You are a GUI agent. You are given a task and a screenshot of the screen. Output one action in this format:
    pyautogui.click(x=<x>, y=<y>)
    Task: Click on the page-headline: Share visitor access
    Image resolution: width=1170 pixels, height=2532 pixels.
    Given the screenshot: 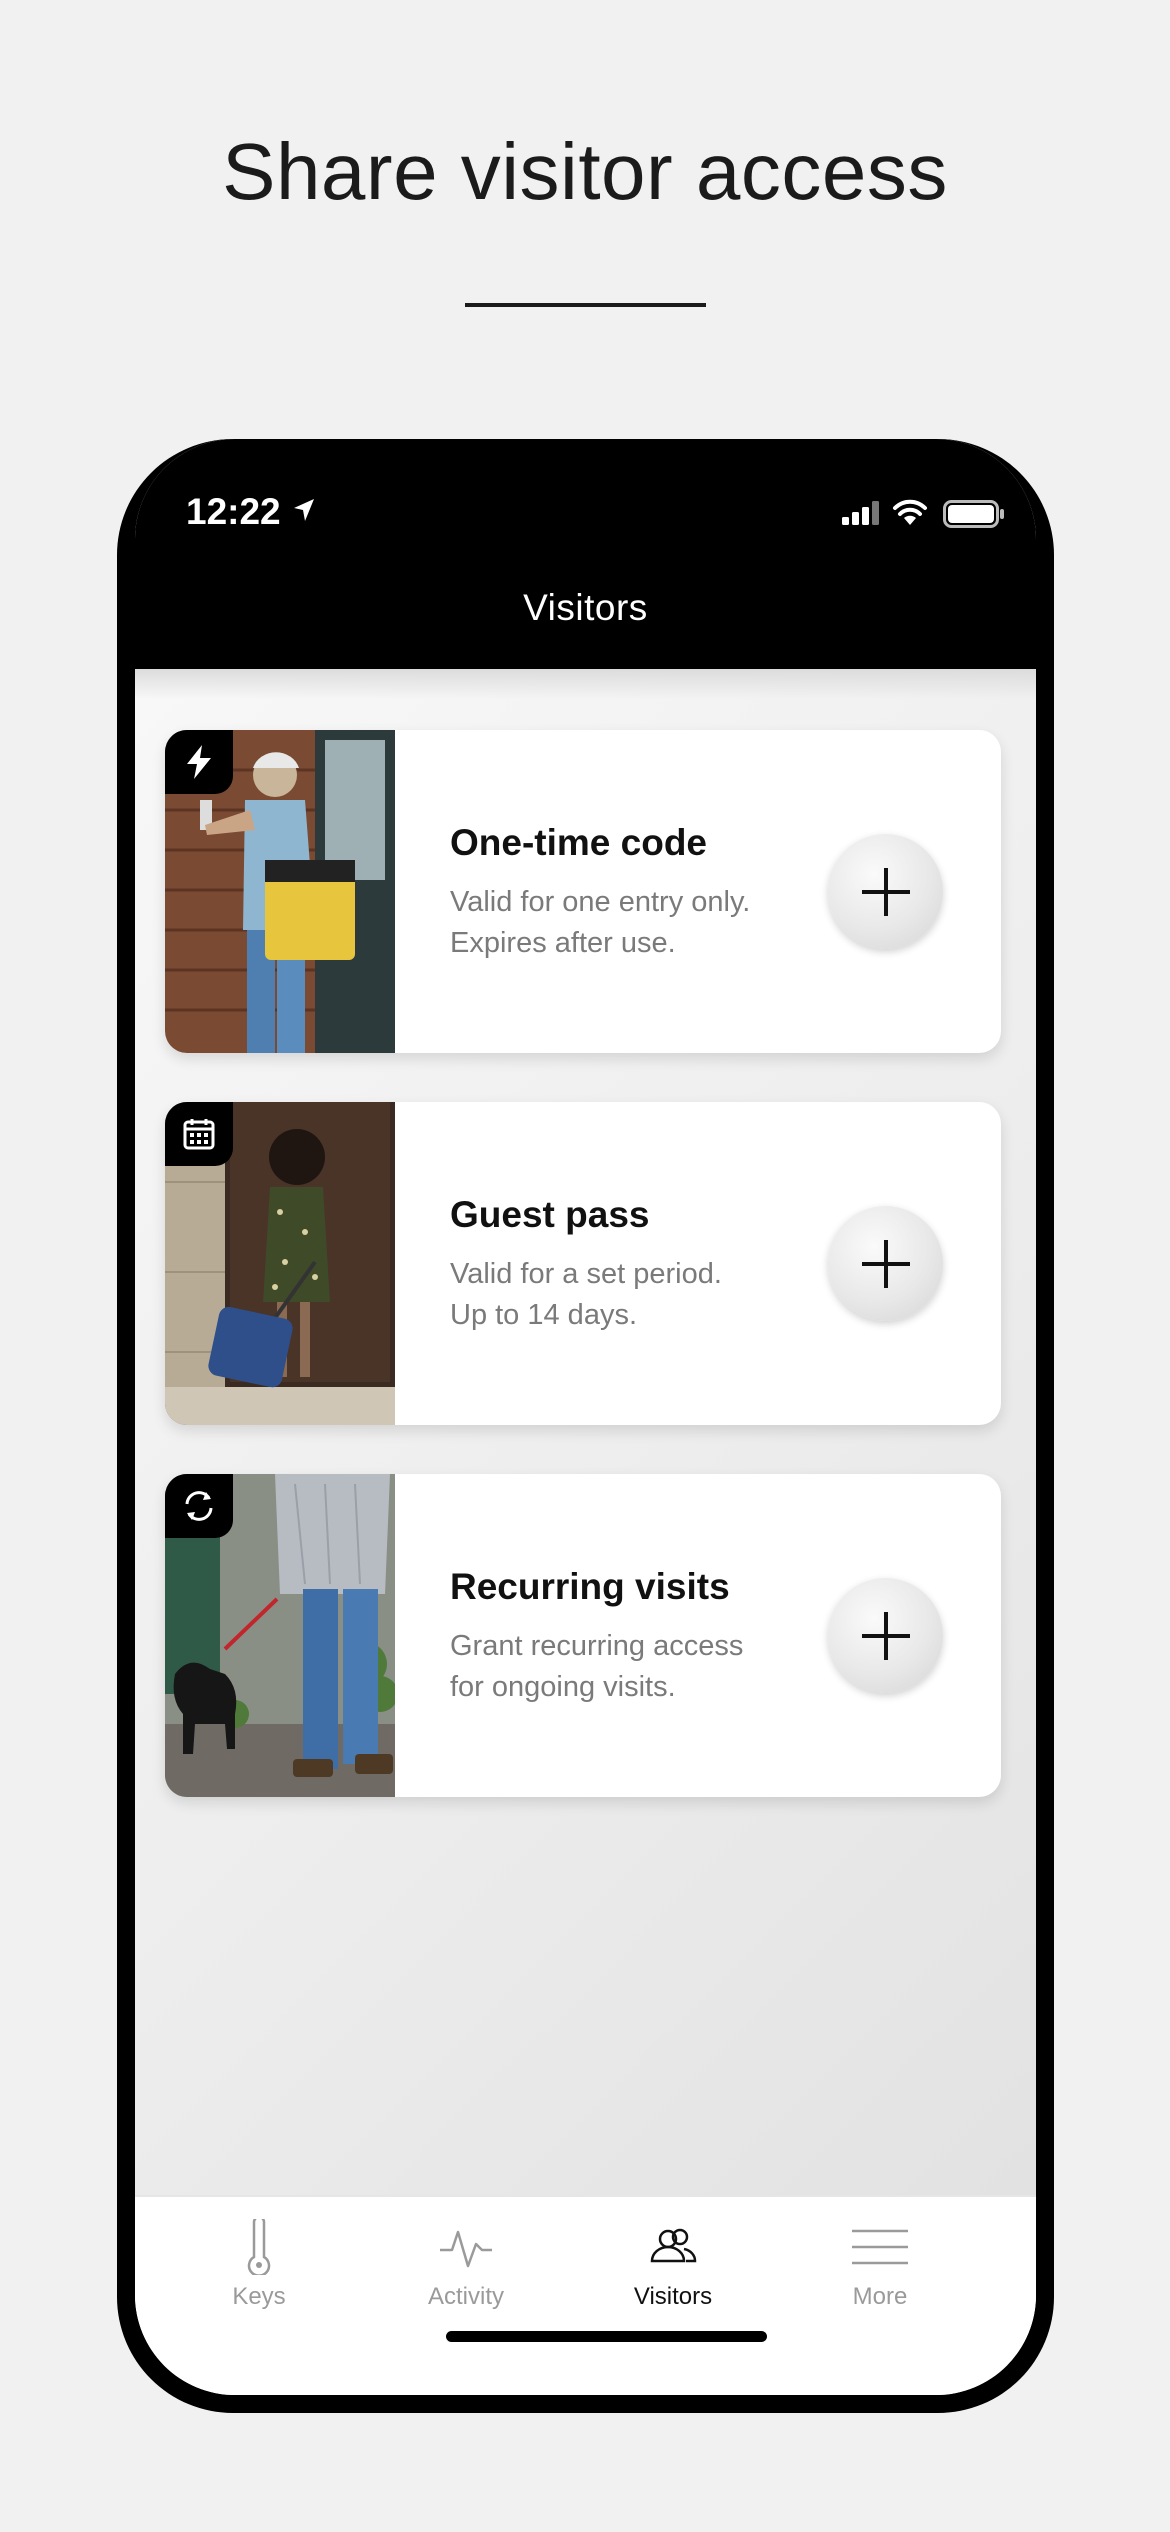 What is the action you would take?
    pyautogui.click(x=585, y=171)
    